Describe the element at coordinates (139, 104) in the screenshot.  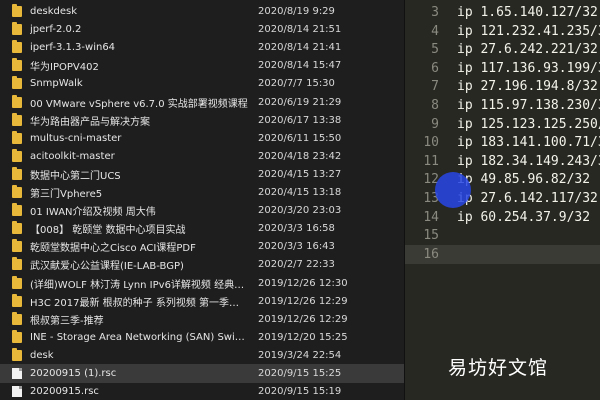
I see `item-name: 00 VMware vSphere v6.7.0 实战部署视频课程` at that location.